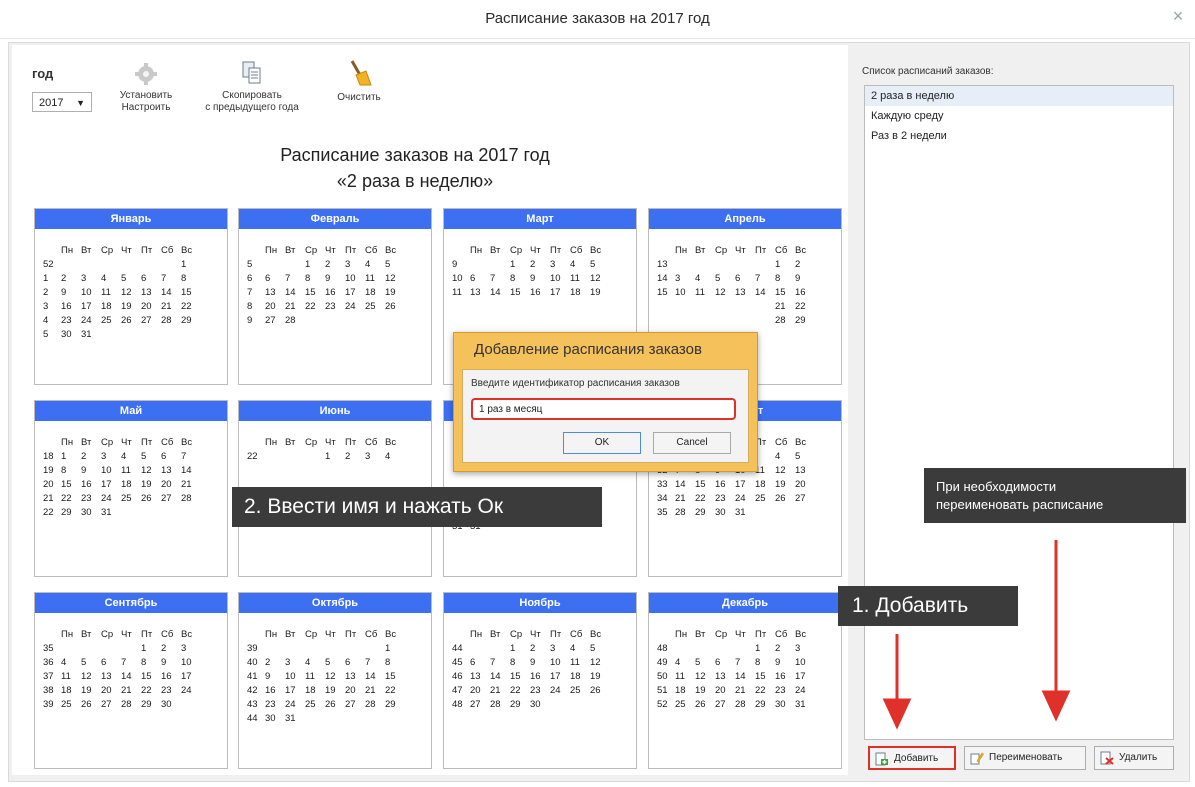 This screenshot has width=1195, height=787. What do you see at coordinates (1056, 706) in the screenshot?
I see `arrow-to-rename-head` at bounding box center [1056, 706].